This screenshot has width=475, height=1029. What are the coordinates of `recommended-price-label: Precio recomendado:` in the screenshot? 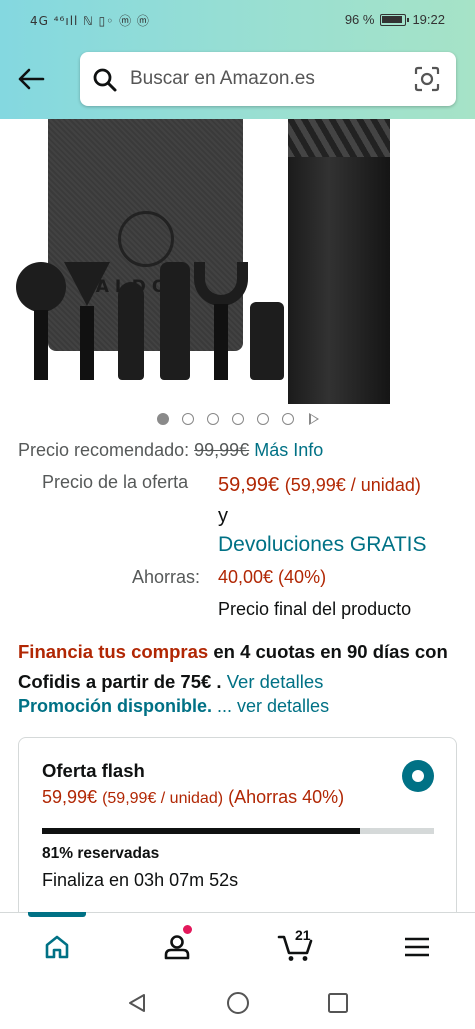 It's located at (104, 450).